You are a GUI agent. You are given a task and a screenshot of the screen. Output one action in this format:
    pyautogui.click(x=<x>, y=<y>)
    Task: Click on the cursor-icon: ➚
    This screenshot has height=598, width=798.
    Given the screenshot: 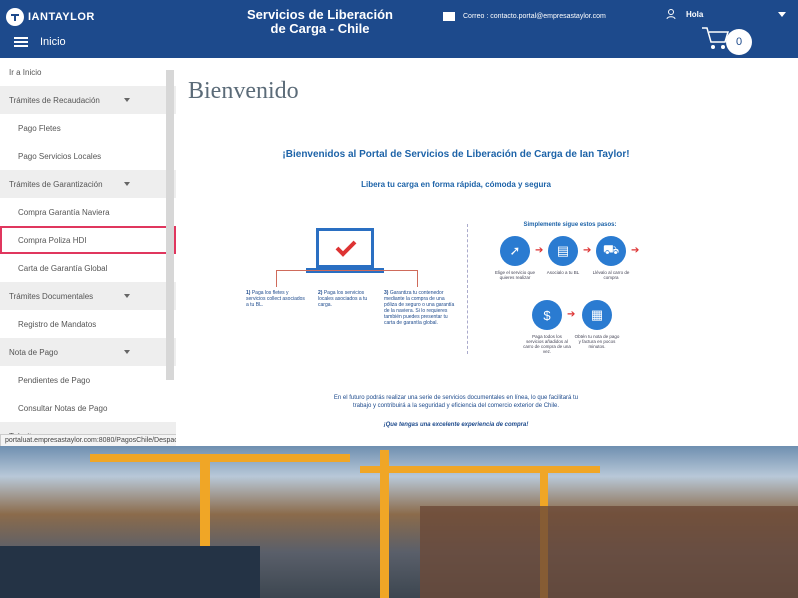 What is the action you would take?
    pyautogui.click(x=515, y=251)
    